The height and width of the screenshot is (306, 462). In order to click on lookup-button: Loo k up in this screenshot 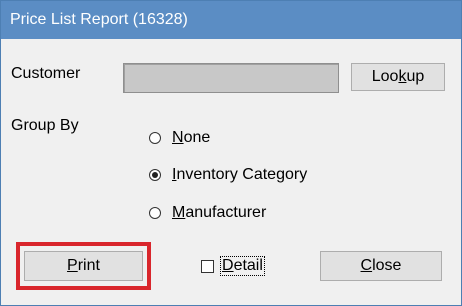, I will do `click(398, 77)`.